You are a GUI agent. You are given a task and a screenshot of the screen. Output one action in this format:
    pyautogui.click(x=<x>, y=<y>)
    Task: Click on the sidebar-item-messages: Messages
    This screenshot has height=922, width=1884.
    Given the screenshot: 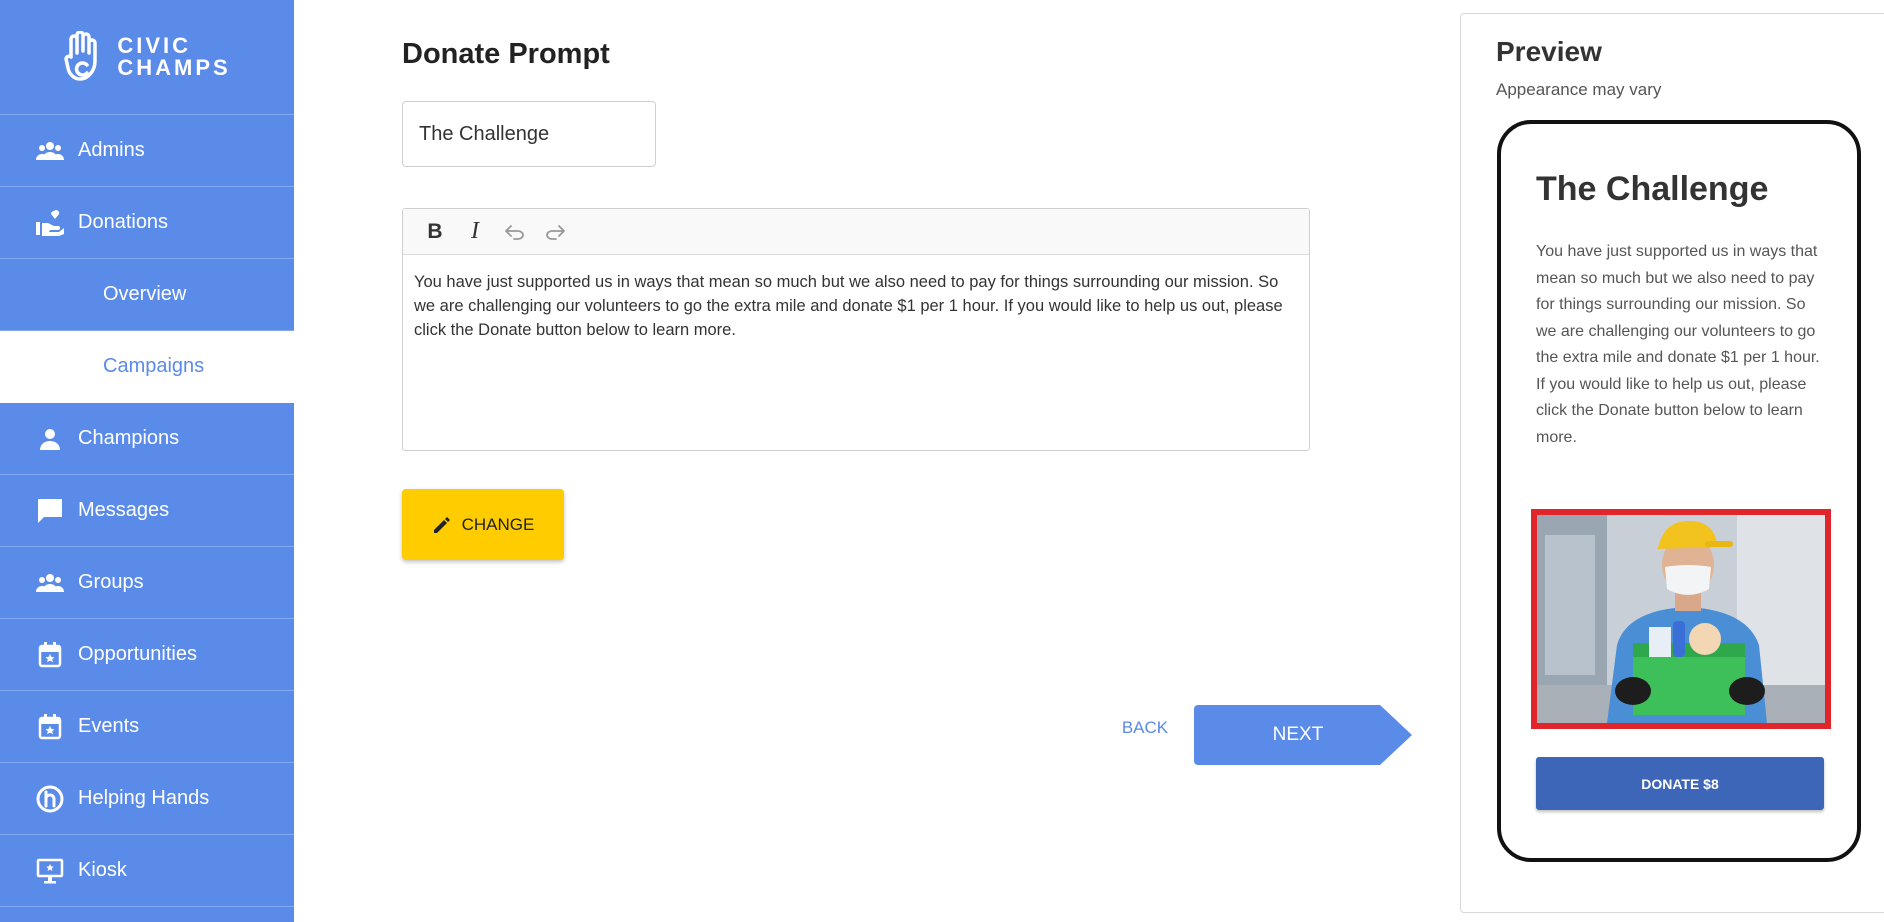 What is the action you would take?
    pyautogui.click(x=147, y=511)
    